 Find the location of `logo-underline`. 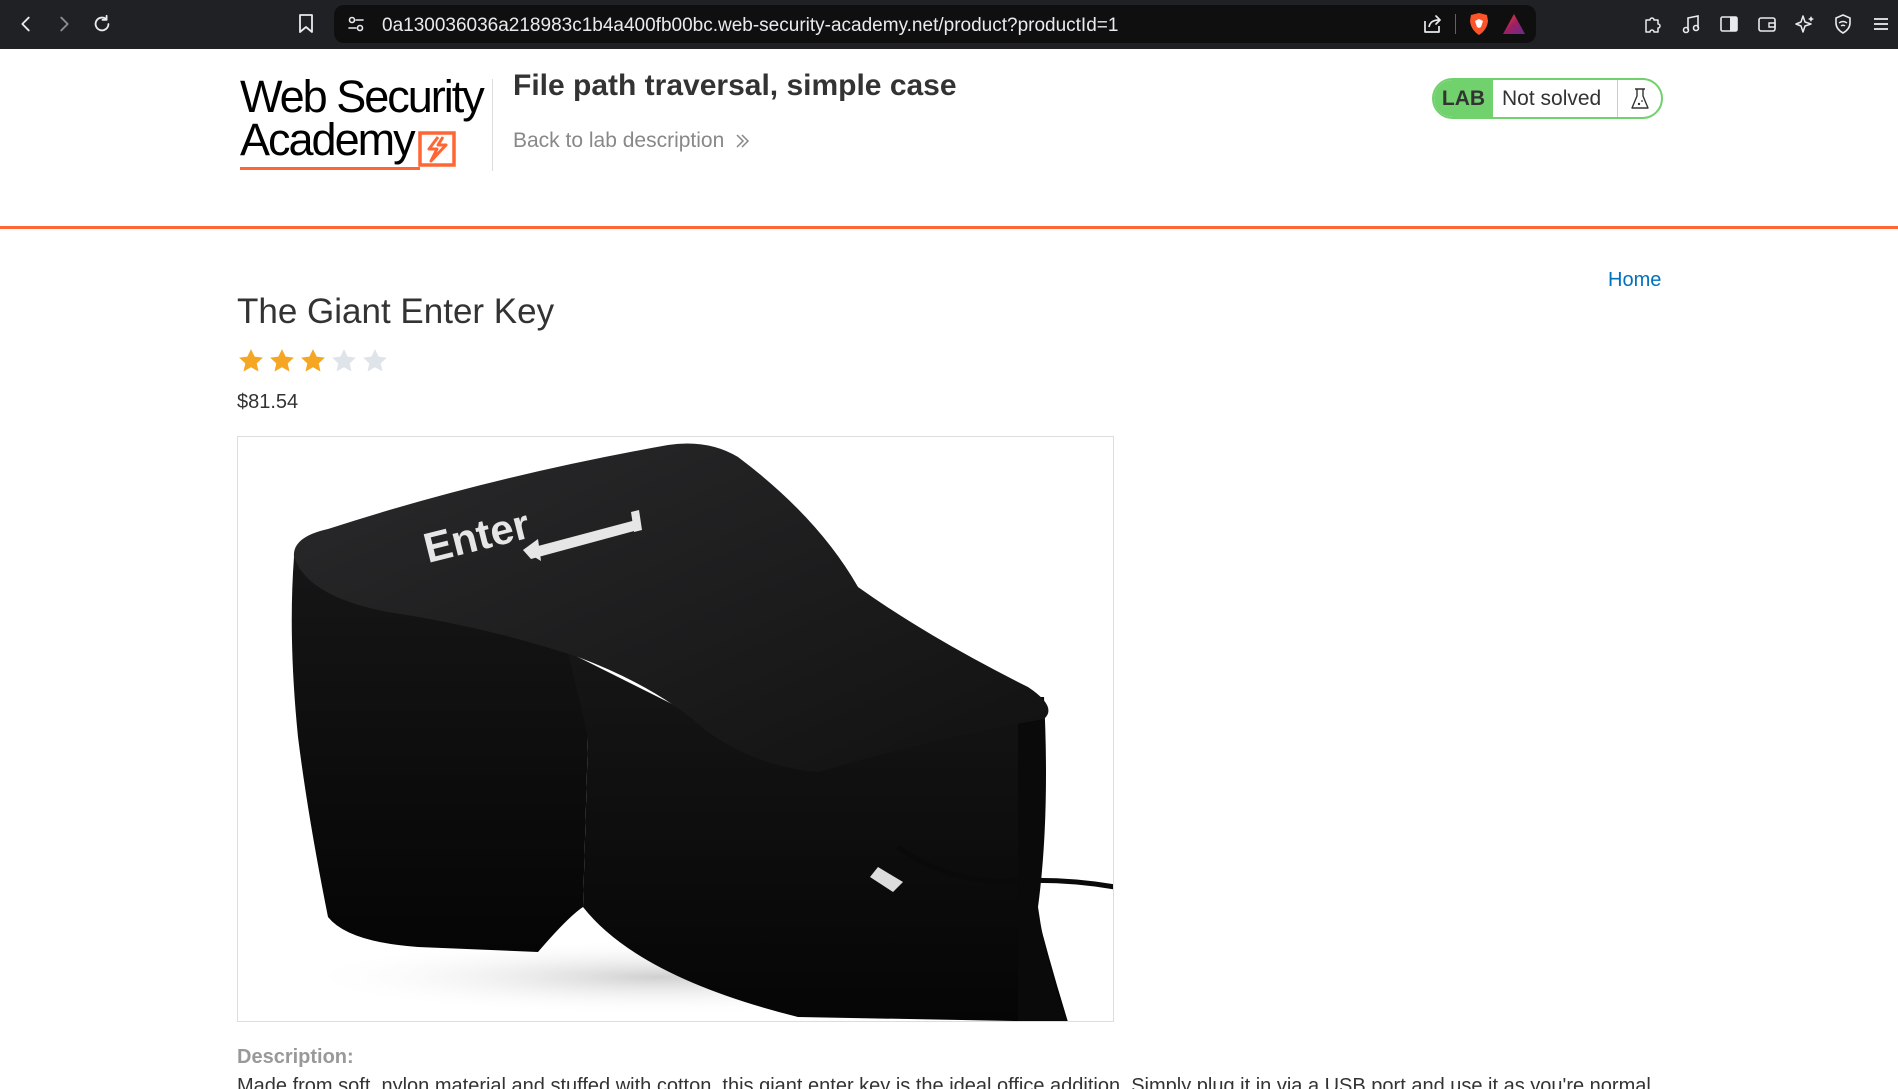

logo-underline is located at coordinates (330, 168).